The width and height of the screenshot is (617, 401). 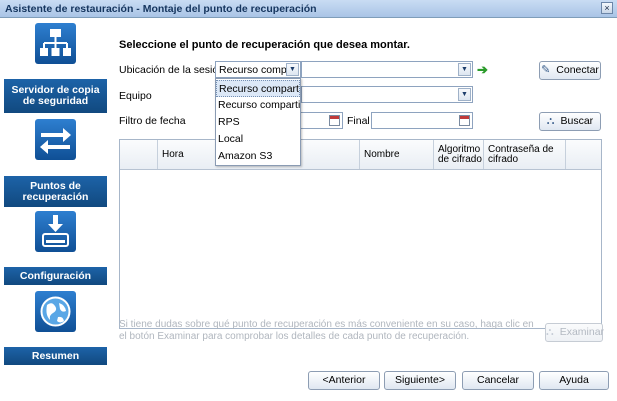 I want to click on machine-label: Equipo, so click(x=135, y=96).